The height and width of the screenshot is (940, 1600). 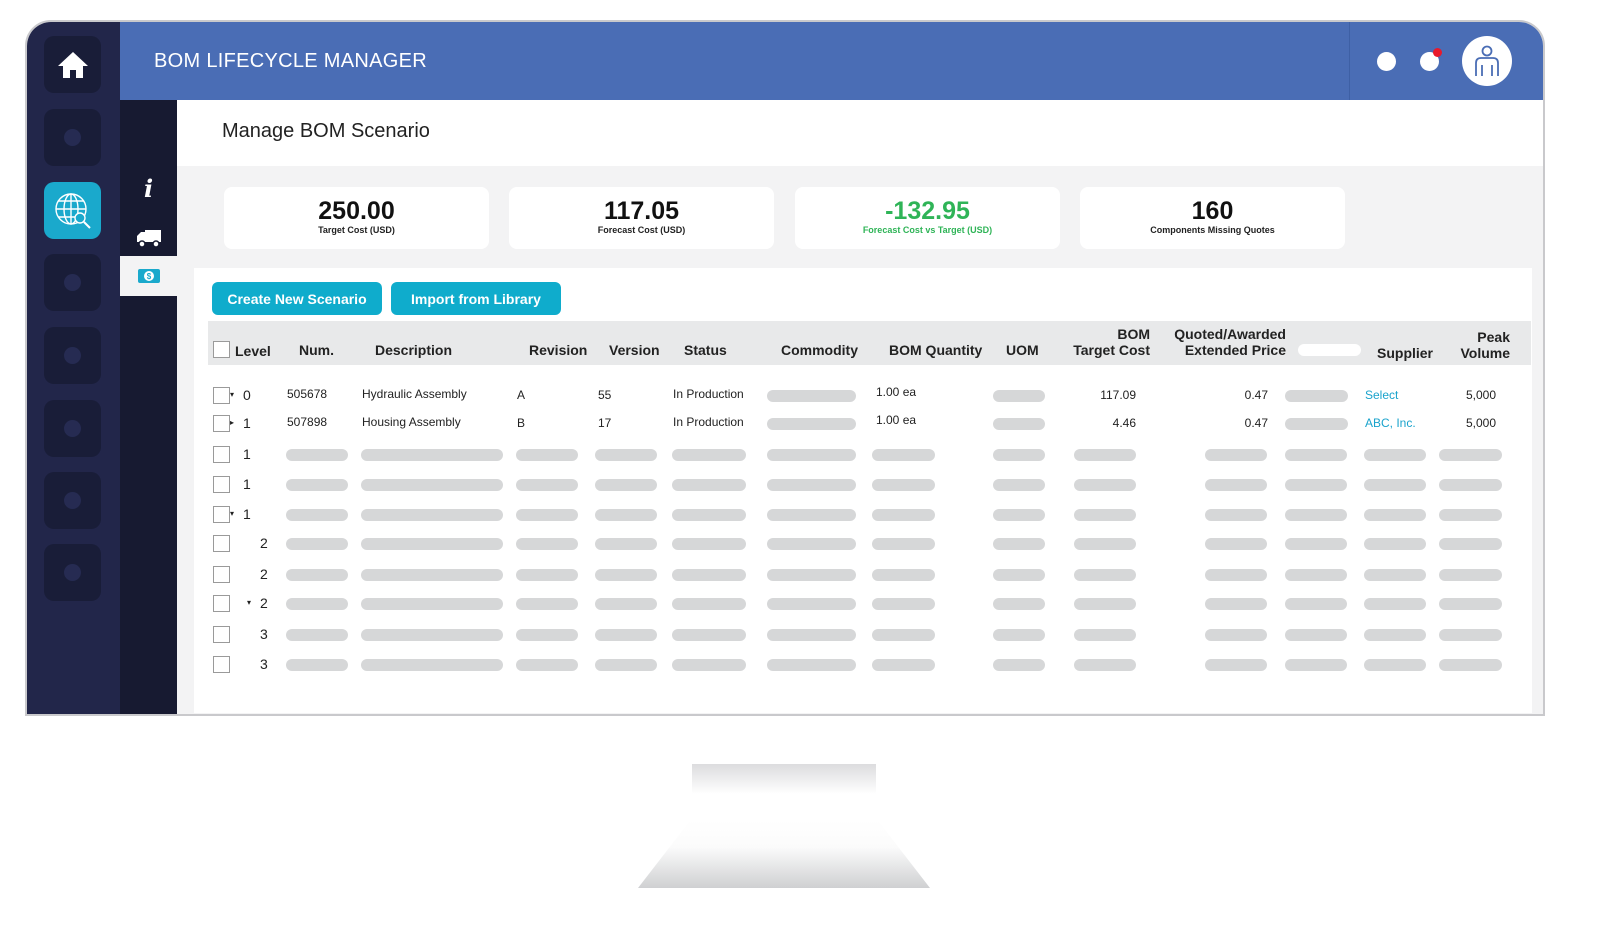 What do you see at coordinates (413, 350) in the screenshot?
I see `col-description: Description` at bounding box center [413, 350].